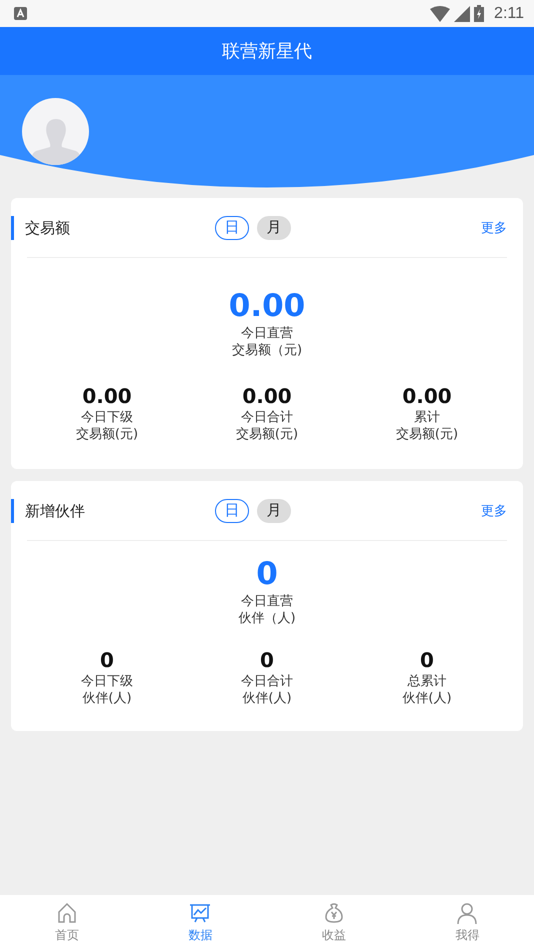 The width and height of the screenshot is (534, 950). Describe the element at coordinates (267, 306) in the screenshot. I see `main-value: 0.00` at that location.